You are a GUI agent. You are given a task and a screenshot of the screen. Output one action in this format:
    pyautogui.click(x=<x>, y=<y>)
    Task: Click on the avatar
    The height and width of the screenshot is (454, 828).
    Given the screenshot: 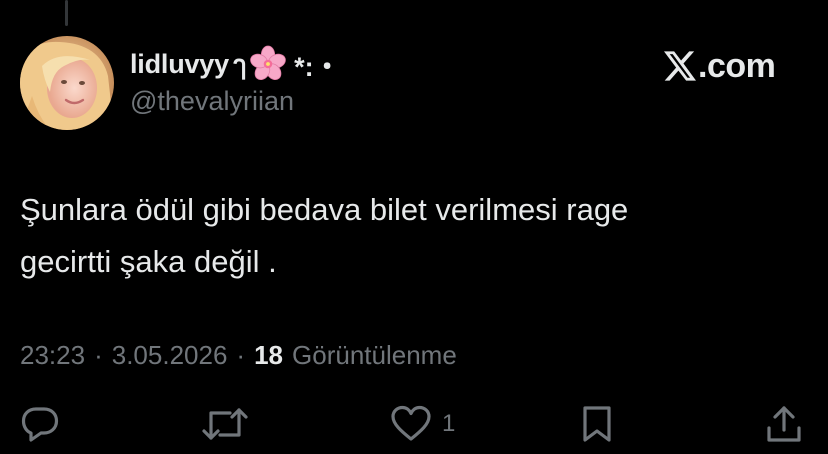 What is the action you would take?
    pyautogui.click(x=67, y=83)
    